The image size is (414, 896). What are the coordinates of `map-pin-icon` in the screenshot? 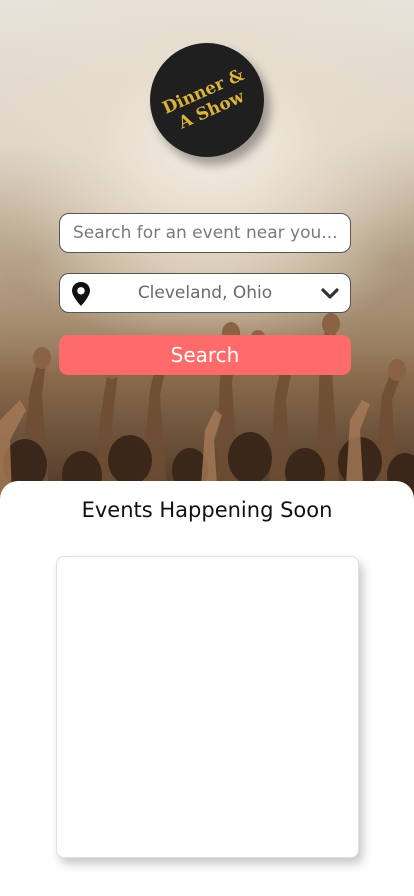 It's located at (81, 294).